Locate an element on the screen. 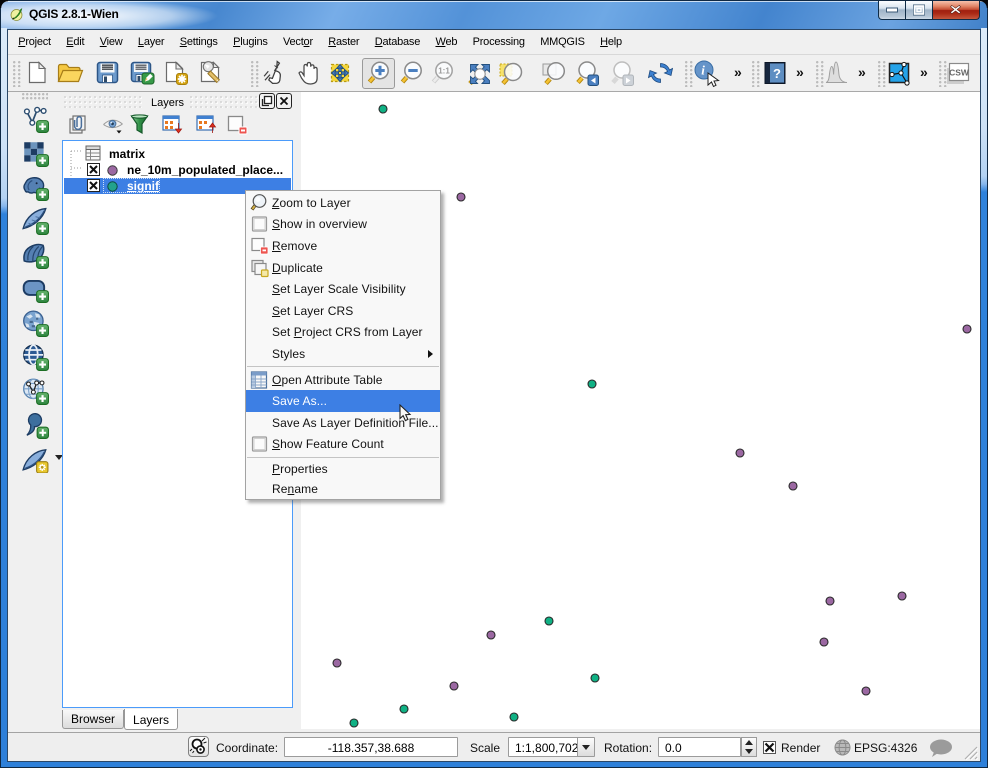  svg-text: CSW is located at coordinates (959, 73).